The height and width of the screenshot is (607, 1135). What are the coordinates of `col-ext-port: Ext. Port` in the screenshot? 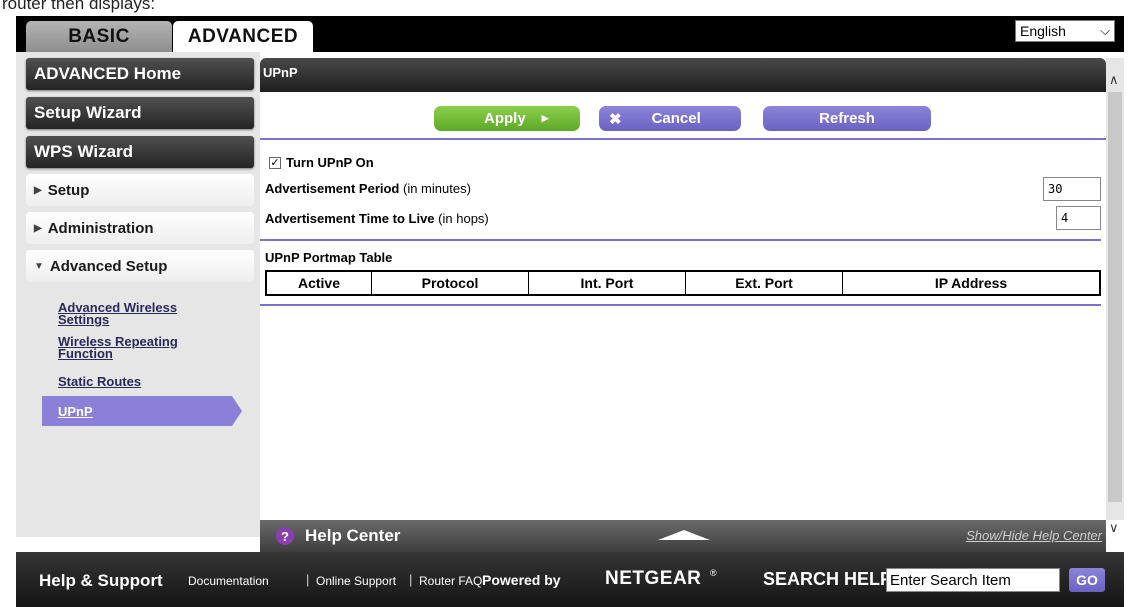 It's located at (764, 283).